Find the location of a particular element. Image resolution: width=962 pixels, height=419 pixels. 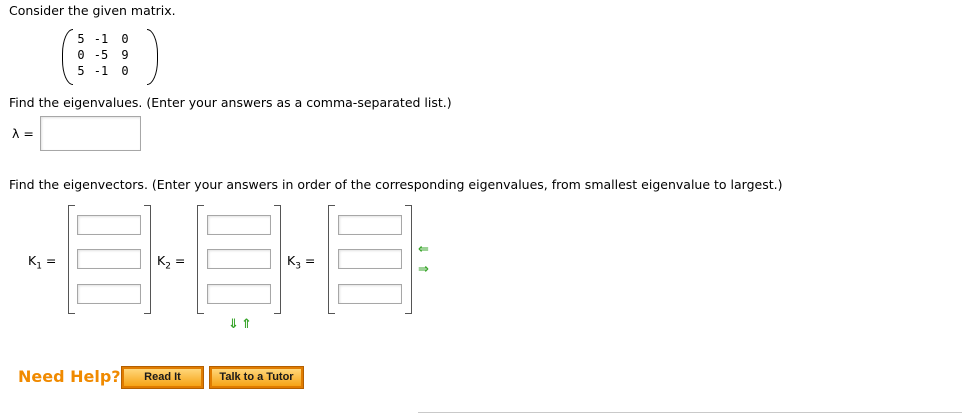

arrow-up-icon: ⇑ is located at coordinates (246, 324).